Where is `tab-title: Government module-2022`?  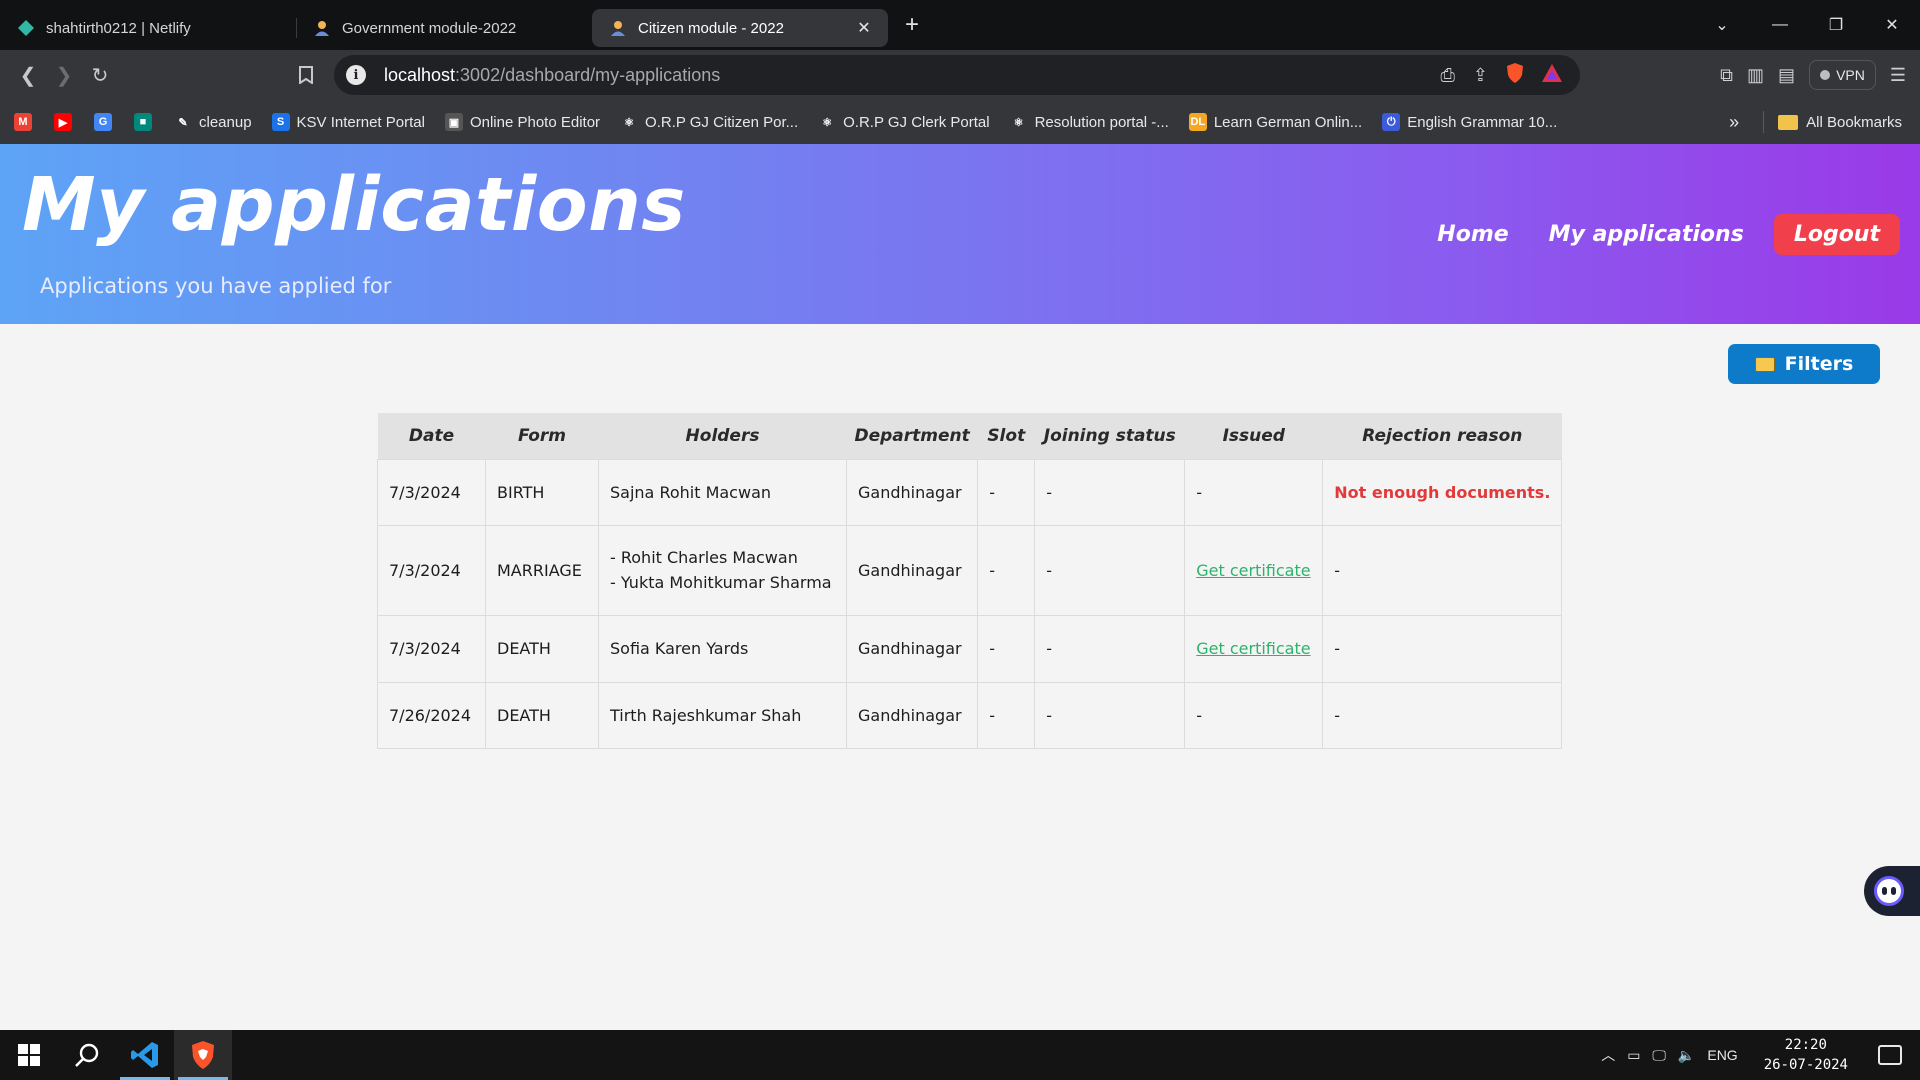
tab-title: Government module-2022 is located at coordinates (429, 28).